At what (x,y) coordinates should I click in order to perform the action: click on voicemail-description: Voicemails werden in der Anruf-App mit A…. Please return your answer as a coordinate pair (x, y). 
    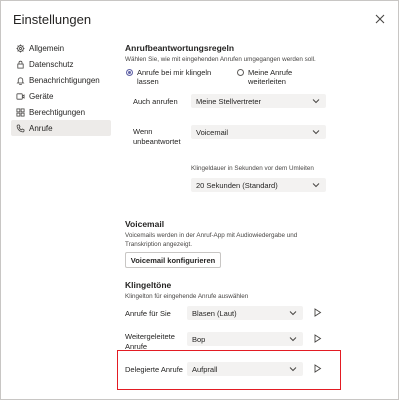
    Looking at the image, I should click on (211, 240).